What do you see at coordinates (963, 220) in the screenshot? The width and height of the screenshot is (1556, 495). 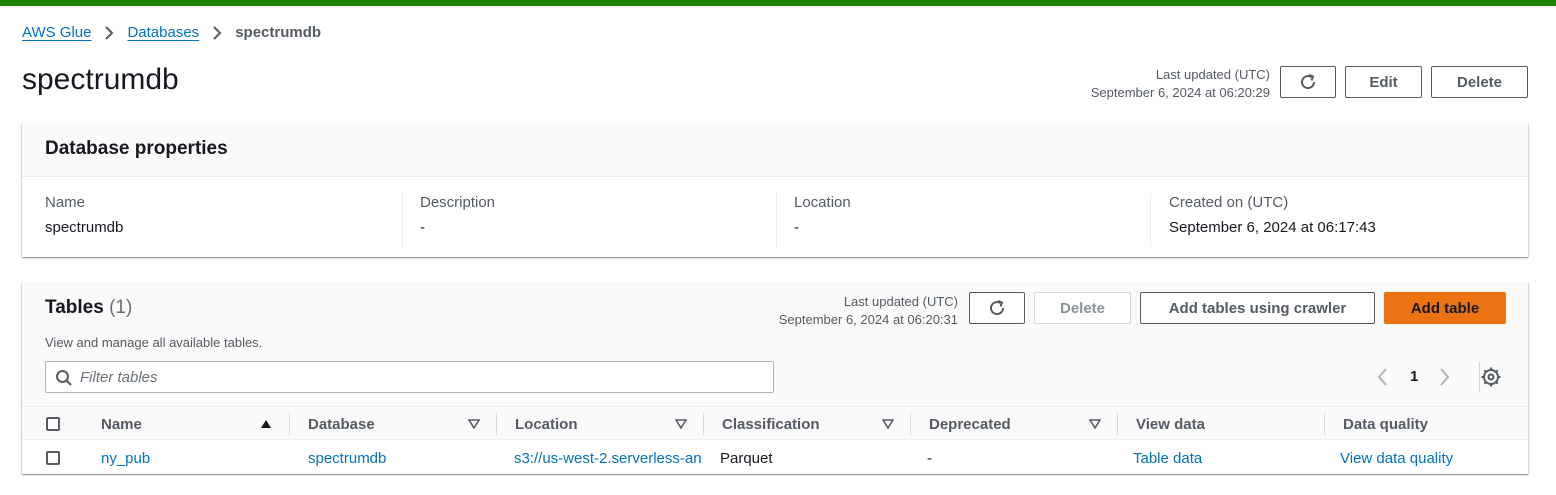 I see `property-location: Location -` at bounding box center [963, 220].